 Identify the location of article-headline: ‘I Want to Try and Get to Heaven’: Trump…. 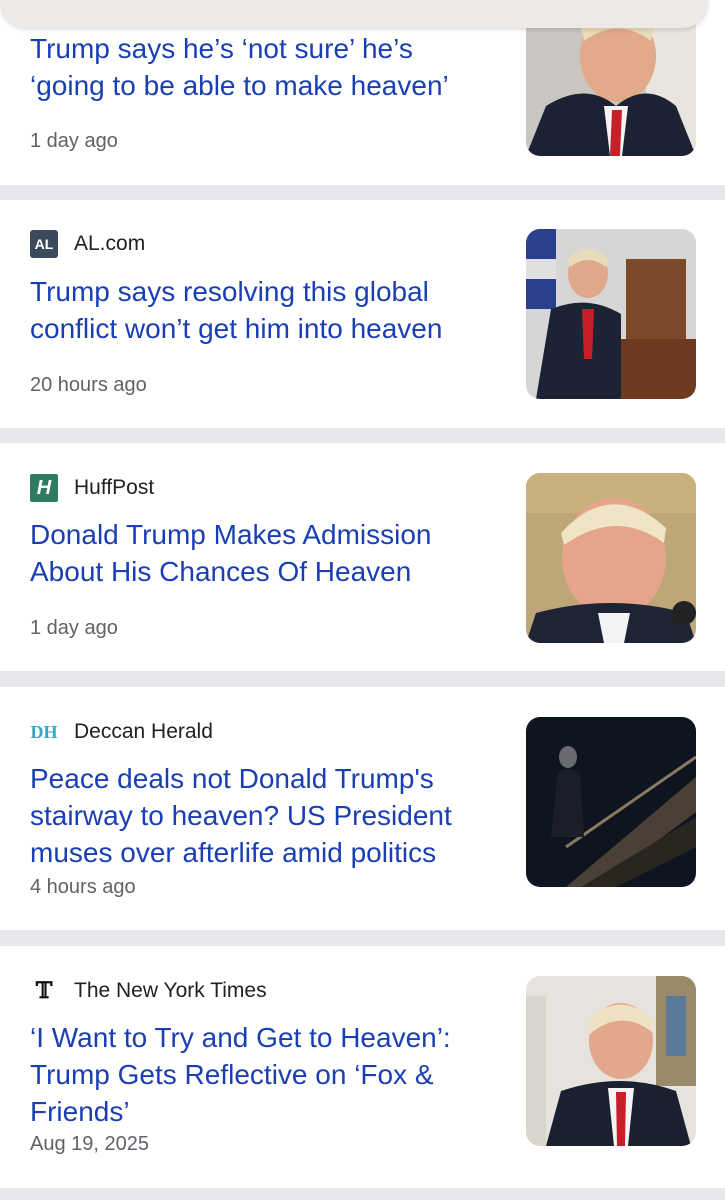
(265, 1074).